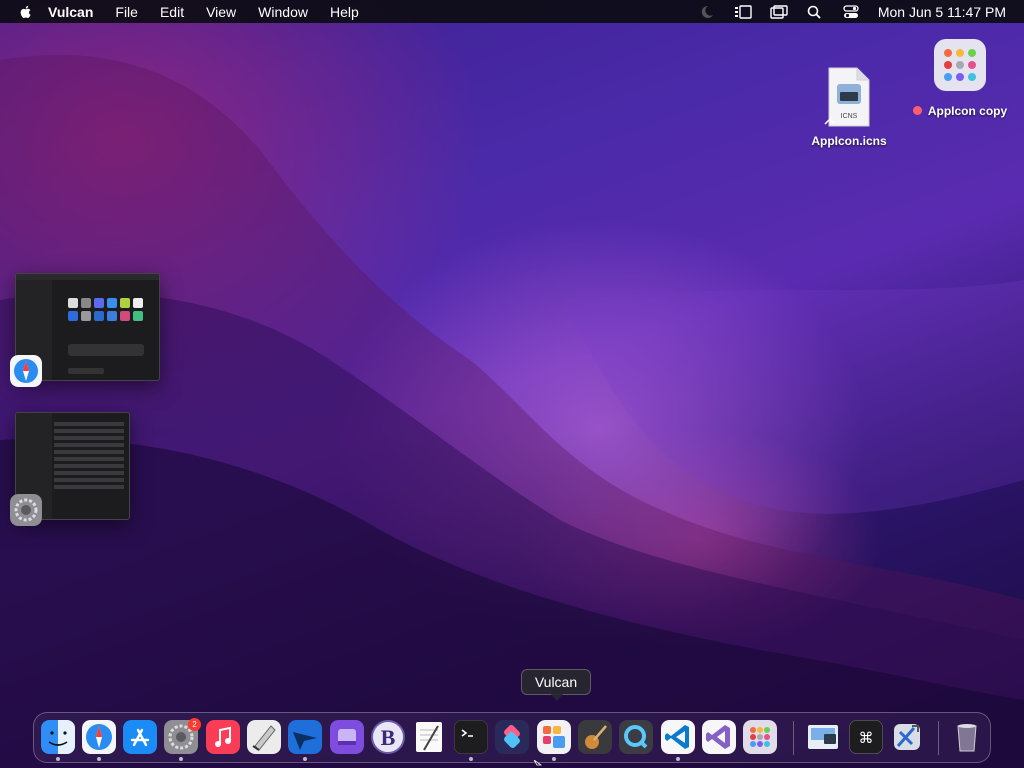  What do you see at coordinates (223, 737) in the screenshot?
I see `music-icon` at bounding box center [223, 737].